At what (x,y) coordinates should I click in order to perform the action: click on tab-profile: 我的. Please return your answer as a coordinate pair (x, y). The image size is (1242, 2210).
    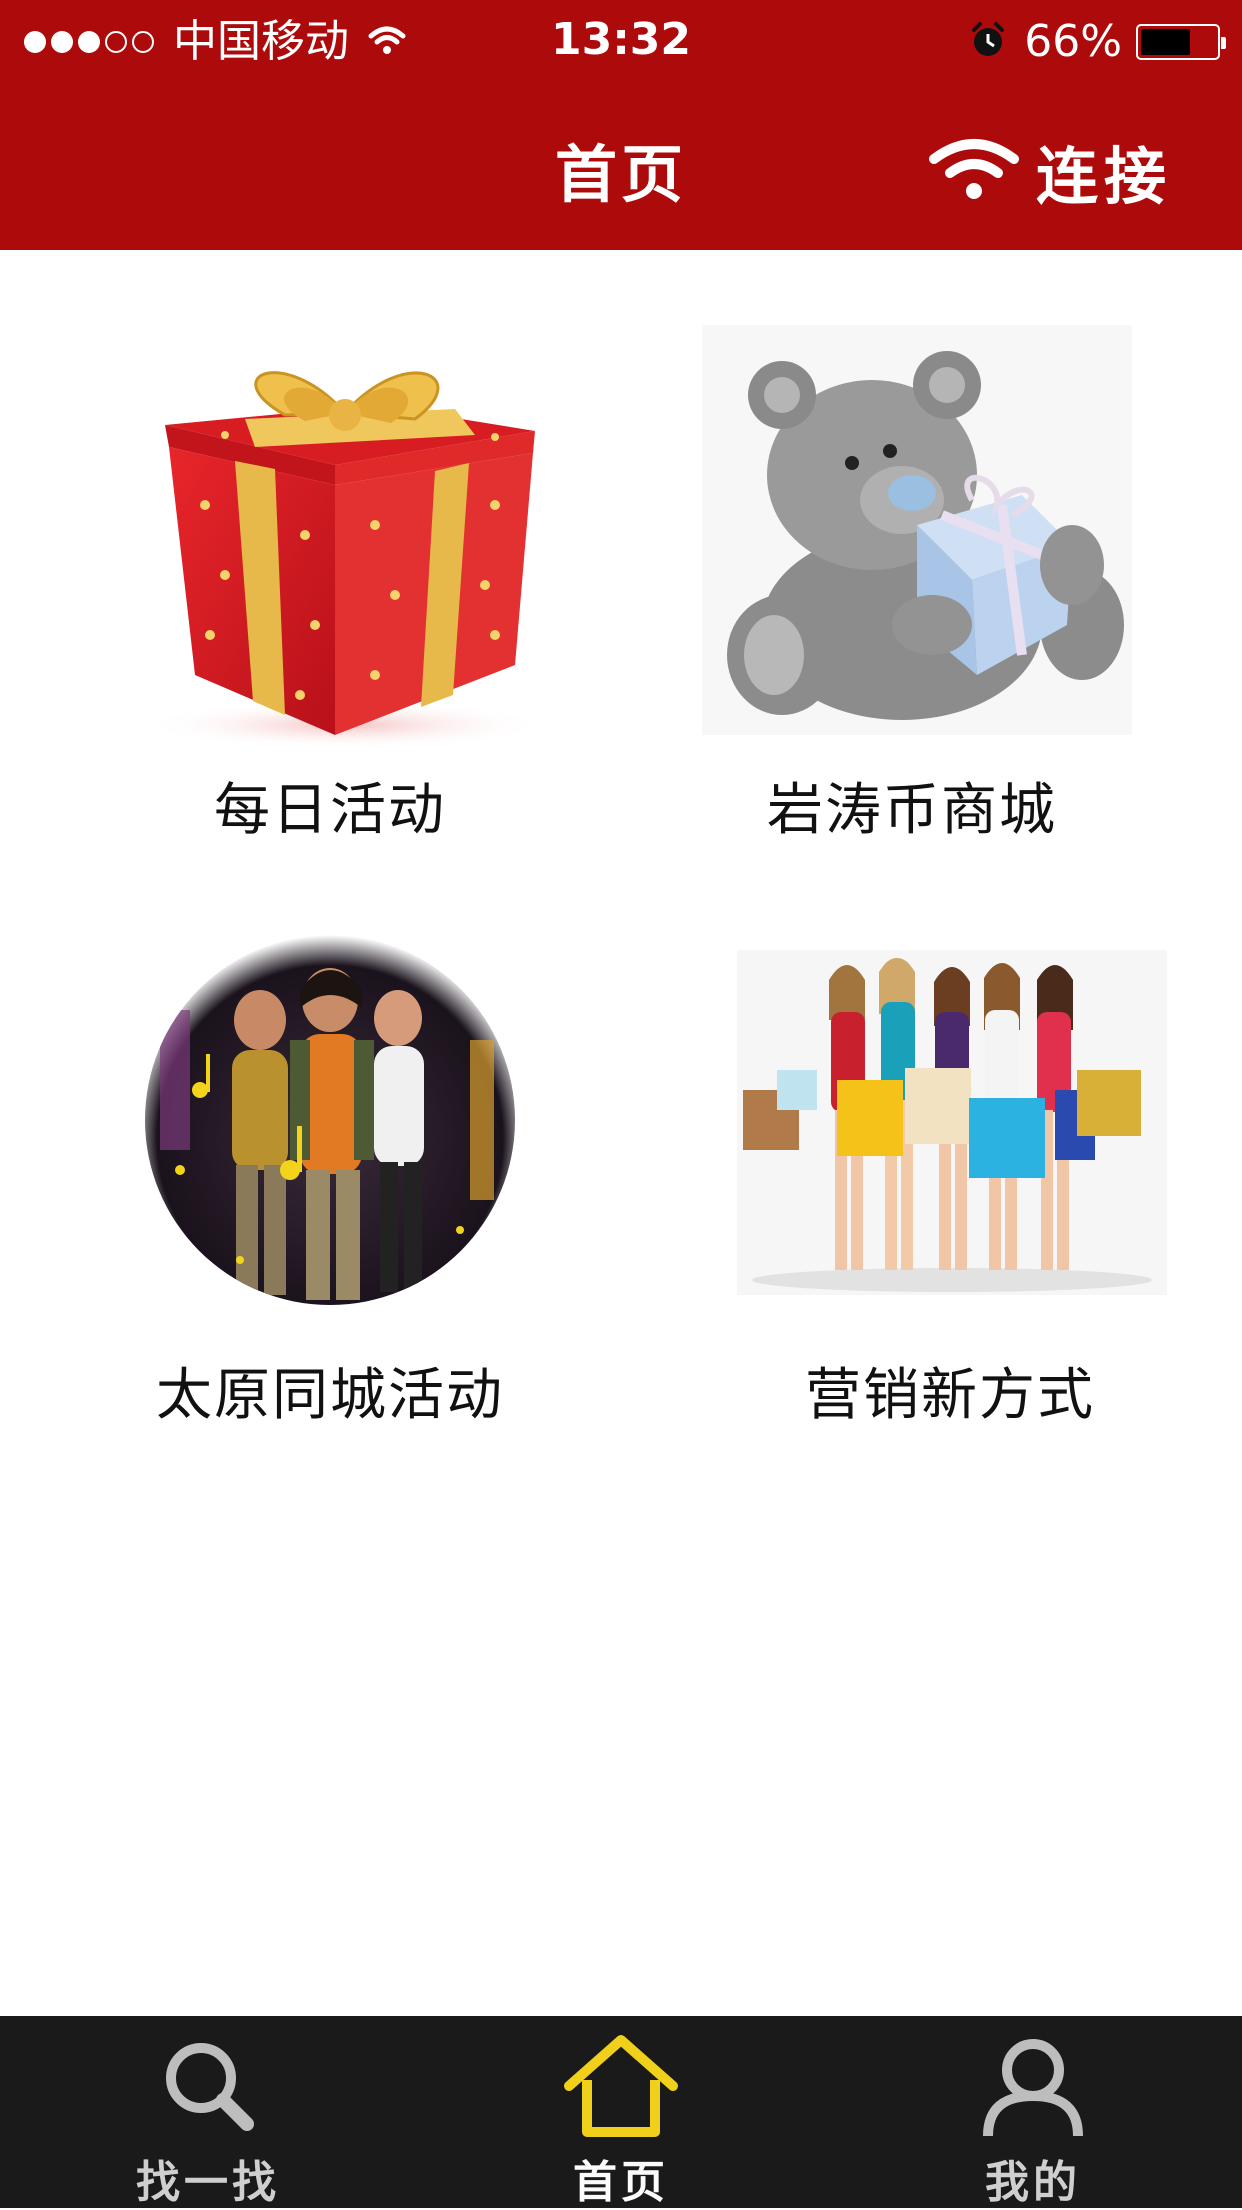
    Looking at the image, I should click on (1033, 2112).